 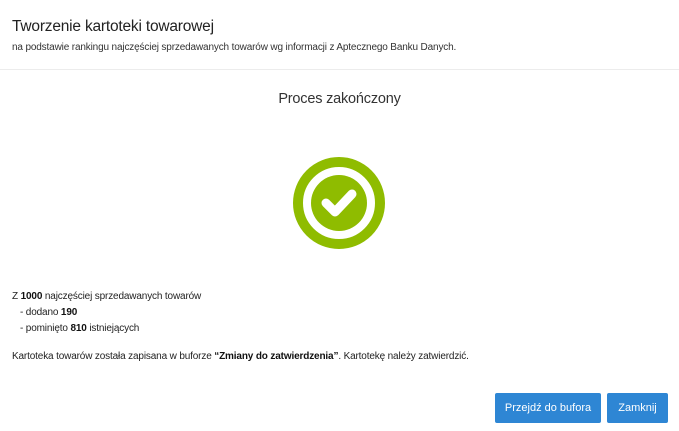 I want to click on summary-skipped-line: - pominięto 810 istniejących, so click(x=106, y=329).